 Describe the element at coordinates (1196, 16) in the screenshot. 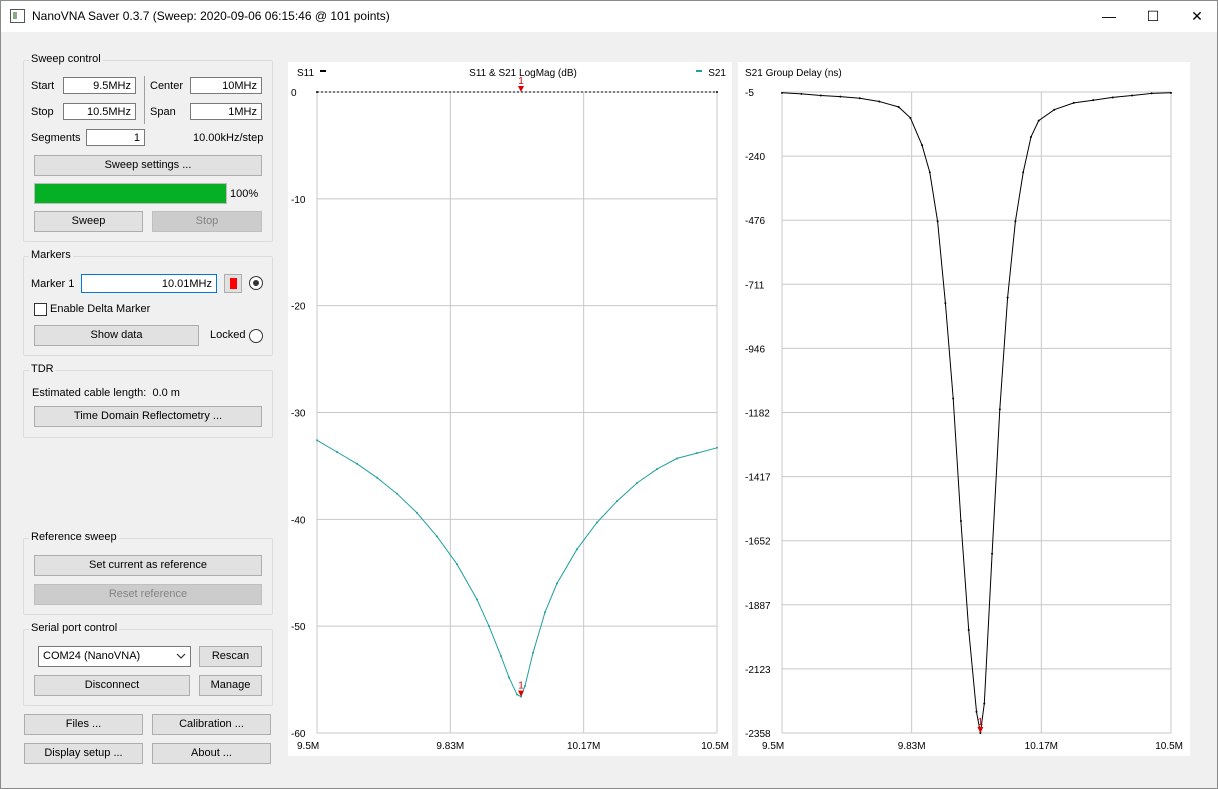

I see `close-button: ✕` at that location.